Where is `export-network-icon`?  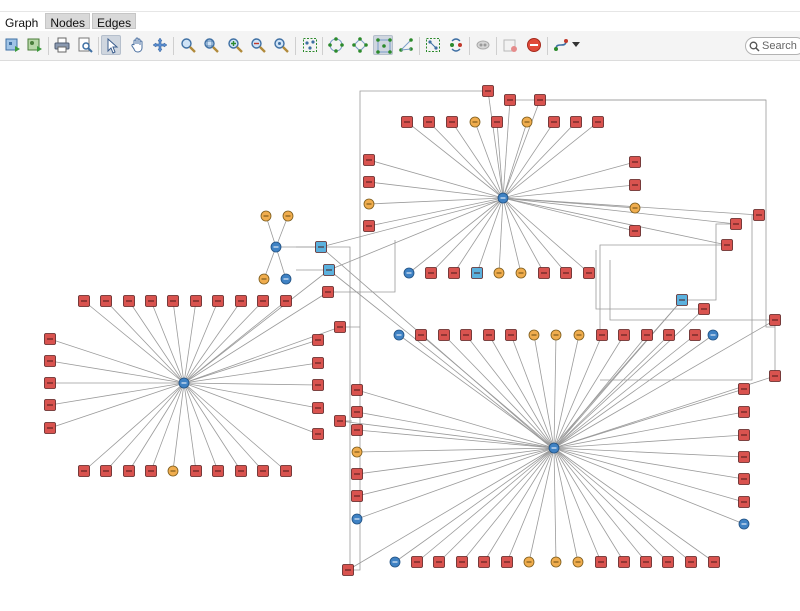 export-network-icon is located at coordinates (13, 45).